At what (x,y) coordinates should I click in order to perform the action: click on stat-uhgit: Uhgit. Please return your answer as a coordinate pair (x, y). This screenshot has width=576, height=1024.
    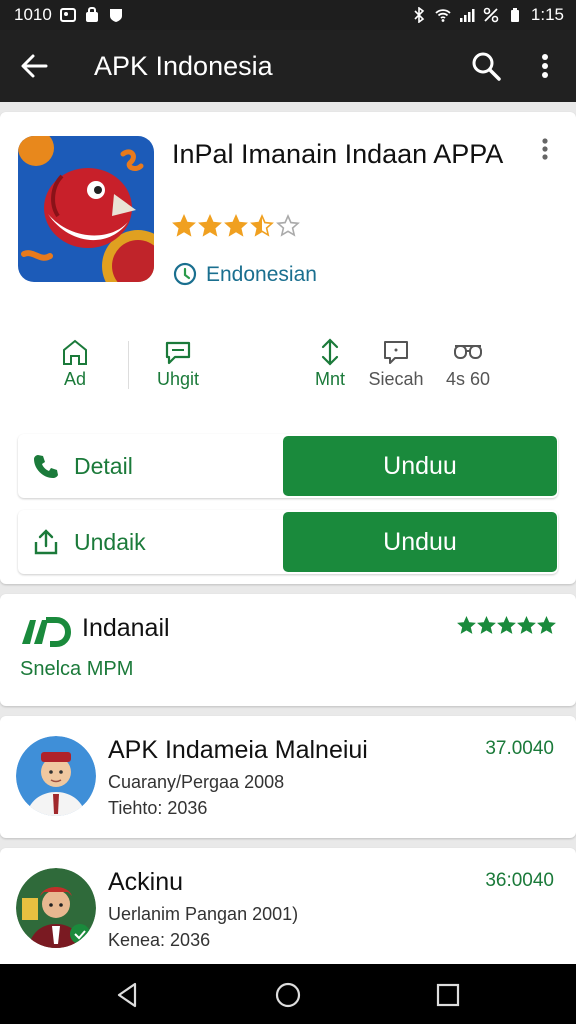
    Looking at the image, I should click on (178, 363).